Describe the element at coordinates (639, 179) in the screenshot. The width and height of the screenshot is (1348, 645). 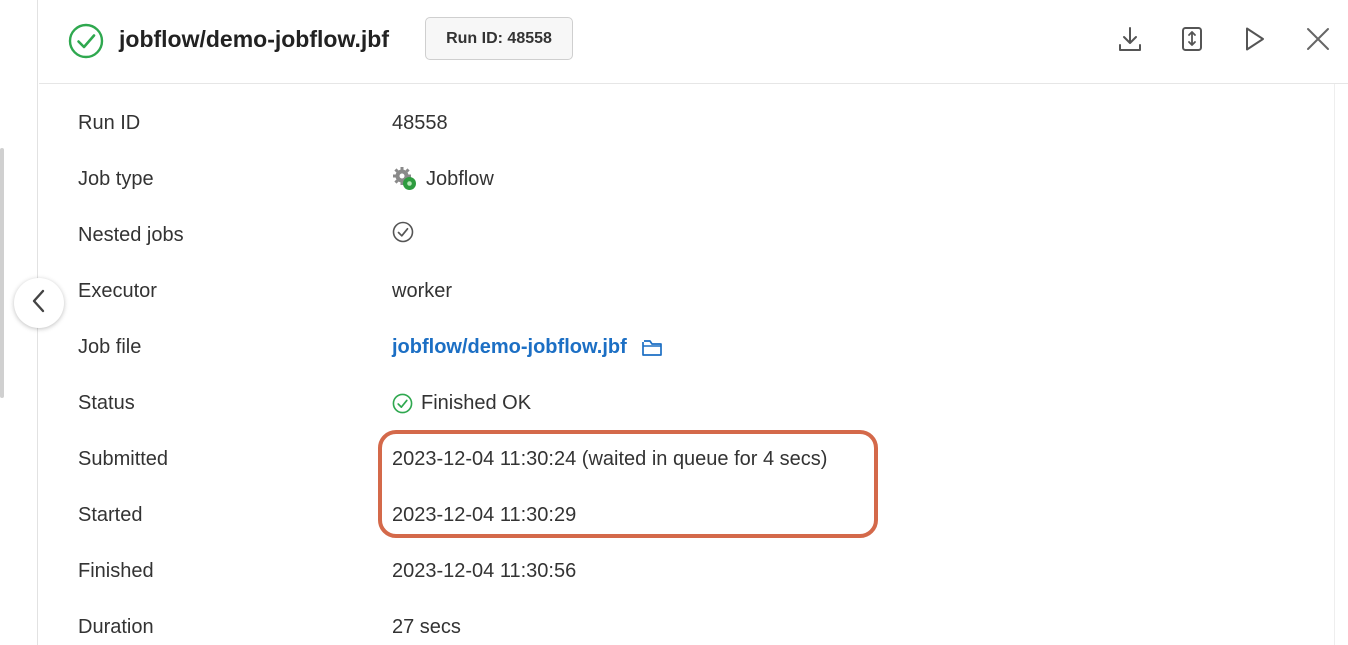
I see `detail-row-job-type: Job type Jobflow` at that location.